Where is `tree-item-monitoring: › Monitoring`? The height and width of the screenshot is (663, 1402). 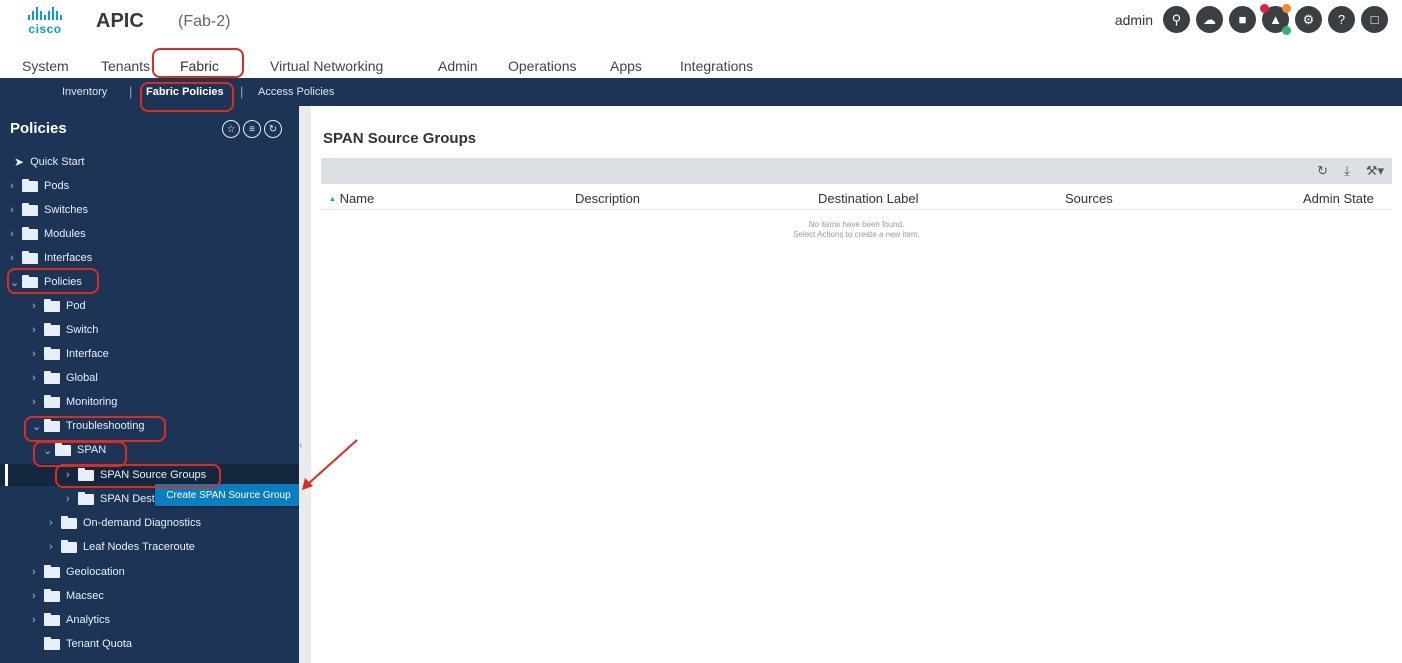 tree-item-monitoring: › Monitoring is located at coordinates (74, 402).